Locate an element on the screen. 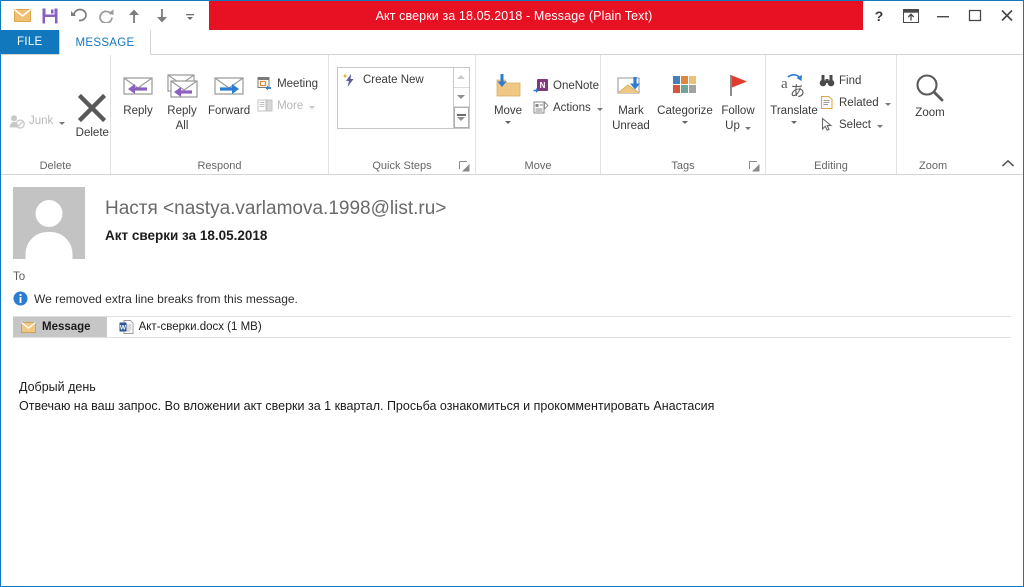 Image resolution: width=1024 pixels, height=587 pixels. related-document-icon is located at coordinates (827, 103).